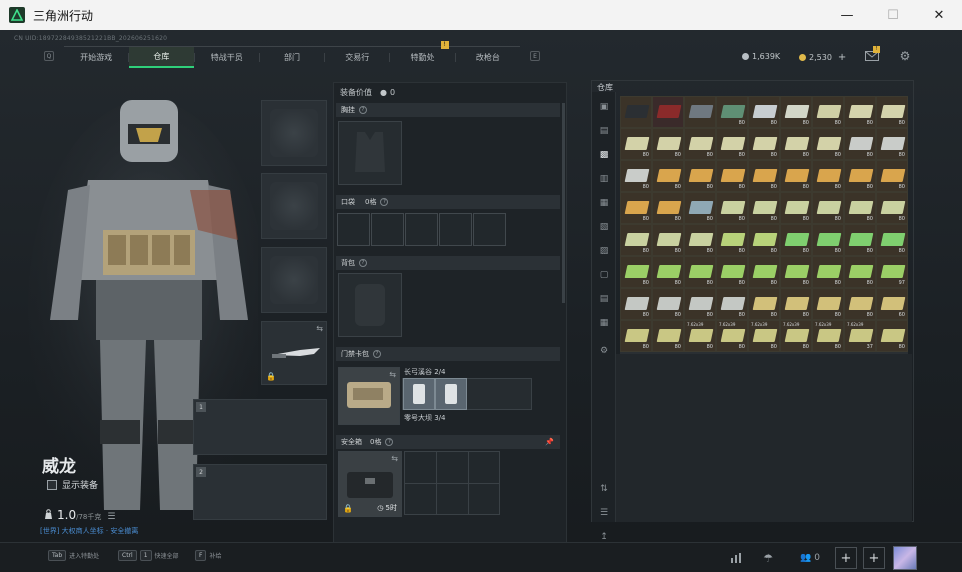 This screenshot has width=962, height=572. Describe the element at coordinates (370, 153) in the screenshot. I see `chest-rig-slot` at that location.